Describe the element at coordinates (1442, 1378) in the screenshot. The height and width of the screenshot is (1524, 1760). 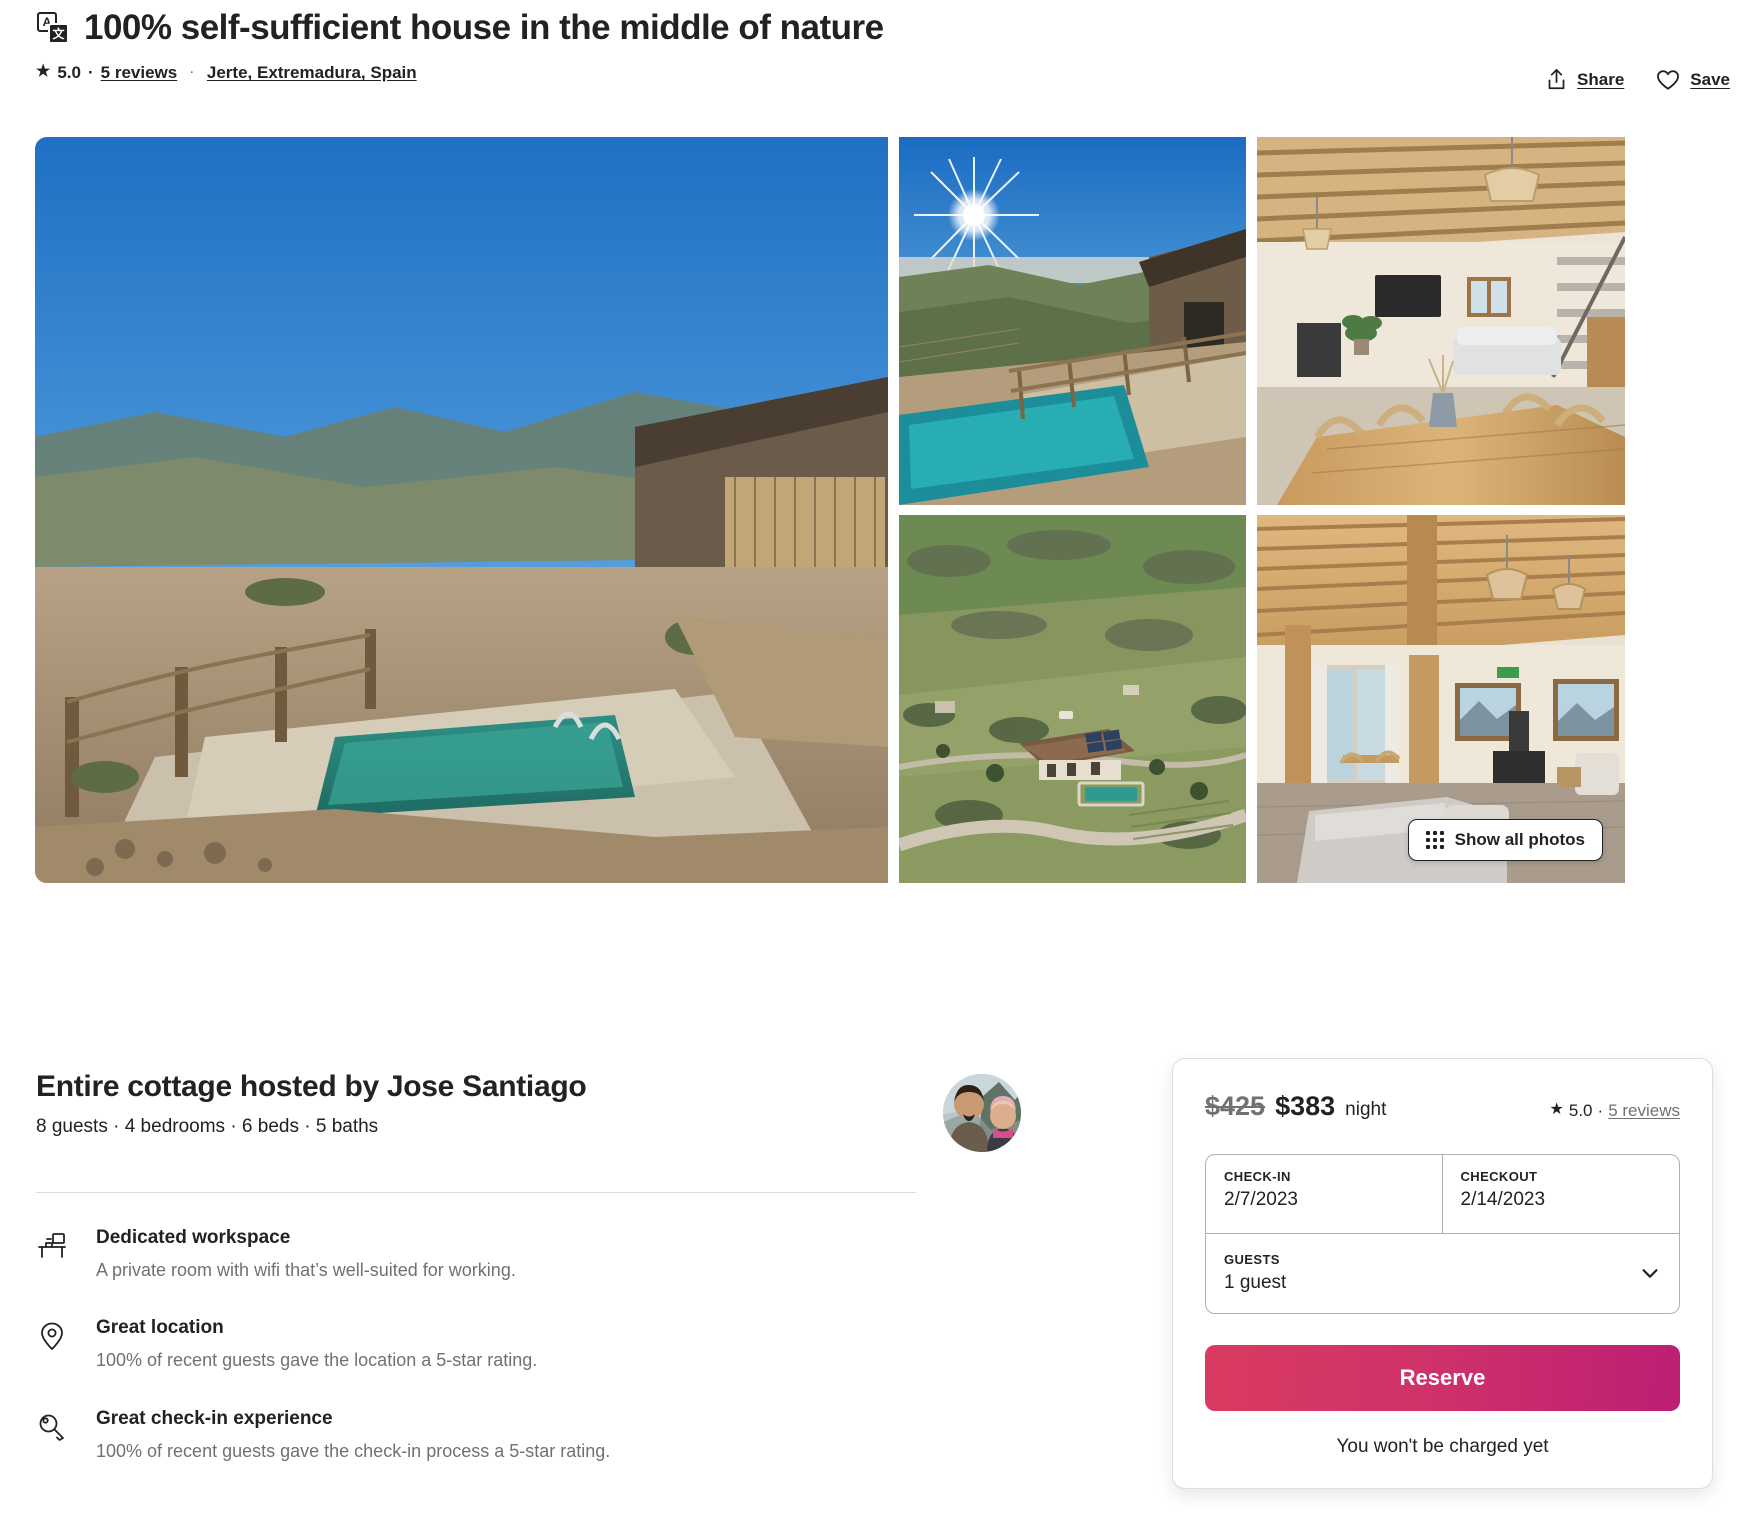
I see `reserve-button: Reserve` at that location.